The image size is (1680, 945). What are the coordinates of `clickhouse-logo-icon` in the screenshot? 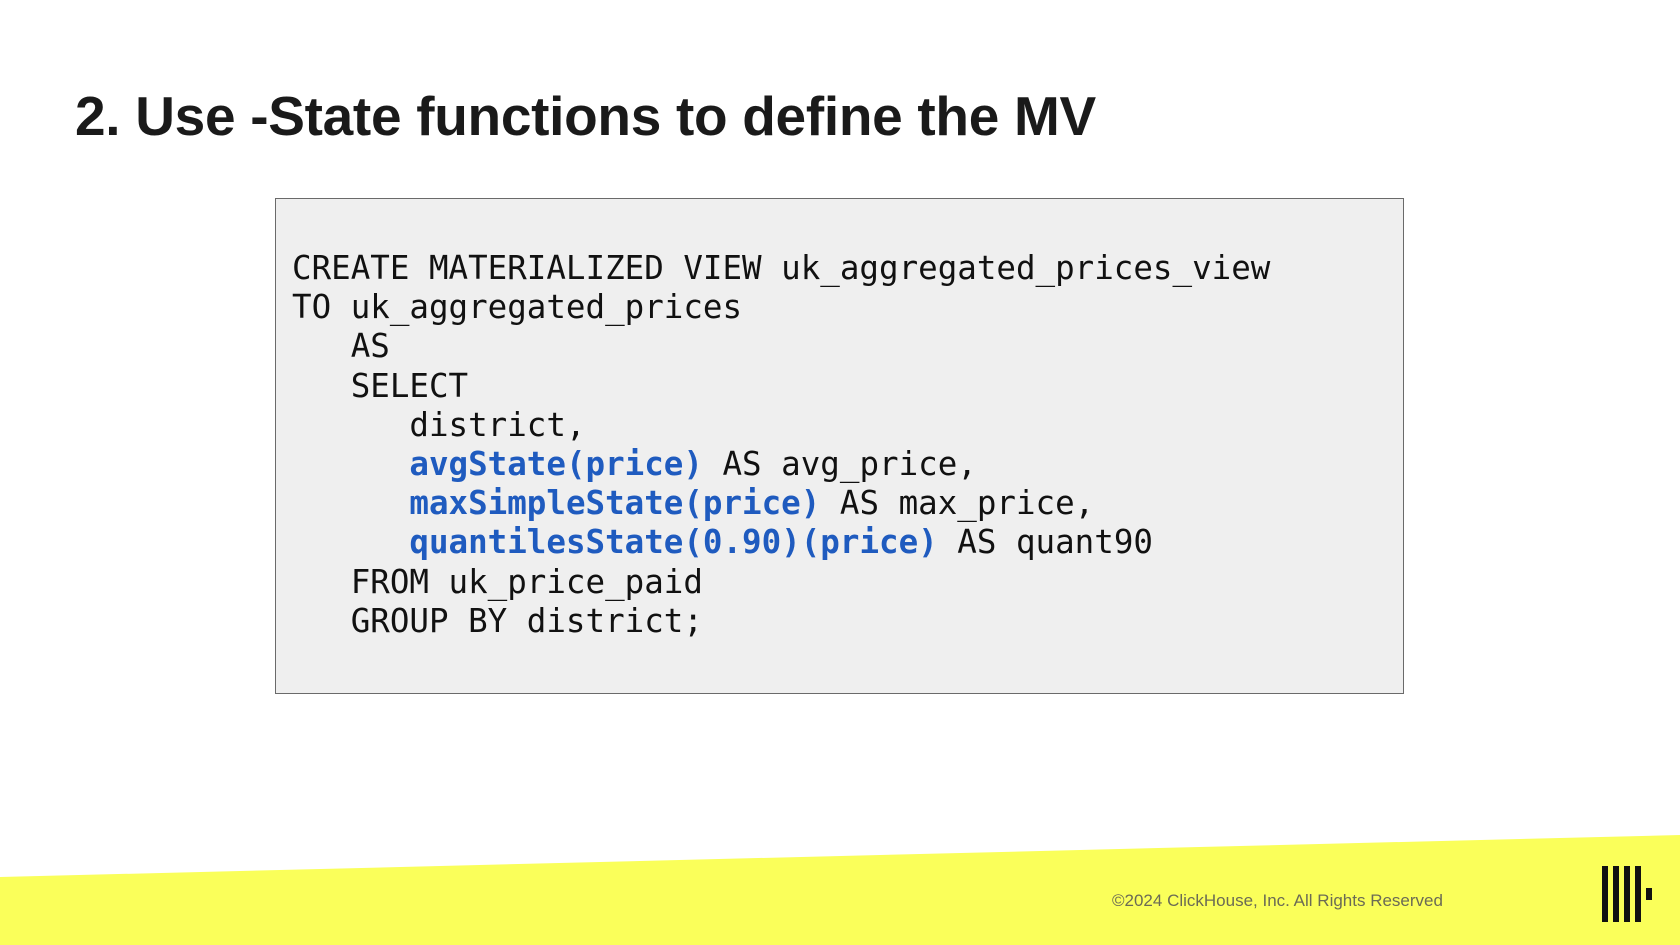 It's located at (1630, 894).